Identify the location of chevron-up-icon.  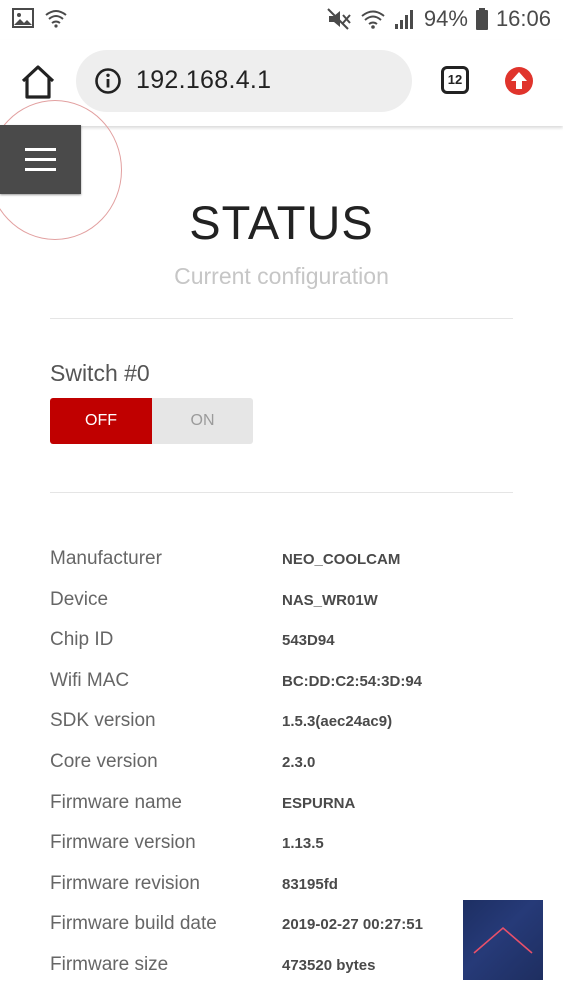
(503, 940).